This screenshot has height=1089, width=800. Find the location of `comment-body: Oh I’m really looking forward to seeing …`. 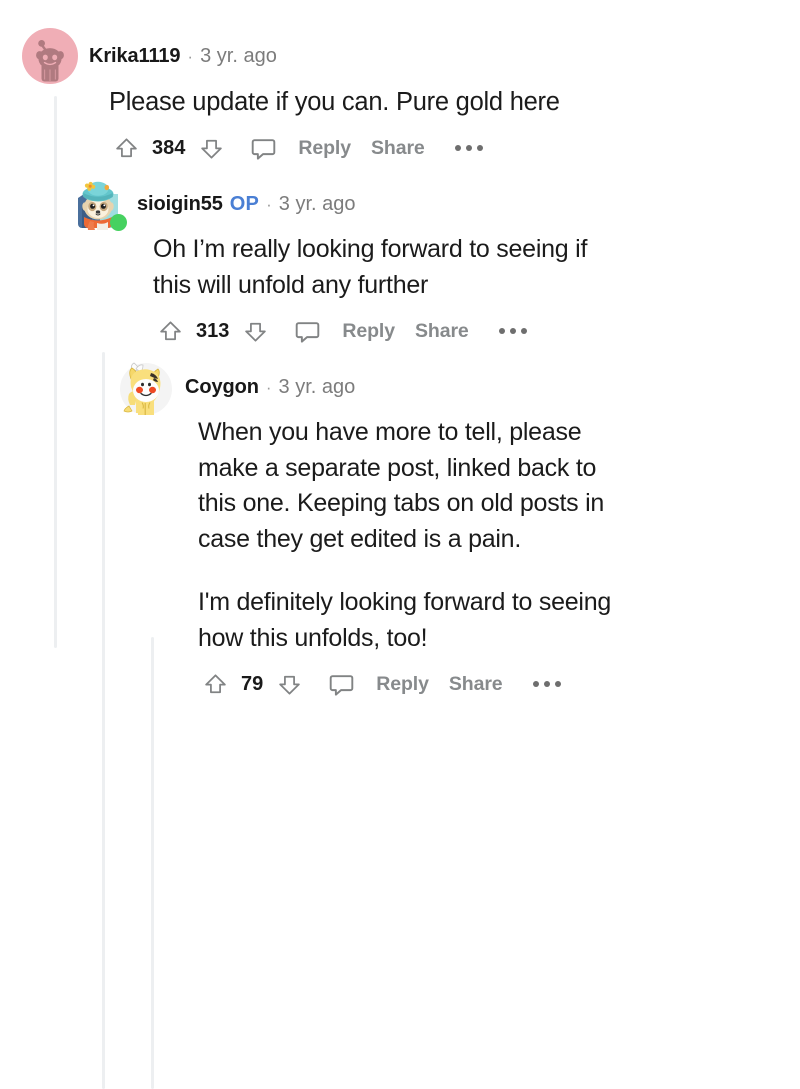

comment-body: Oh I’m really looking forward to seeing … is located at coordinates (350, 267).